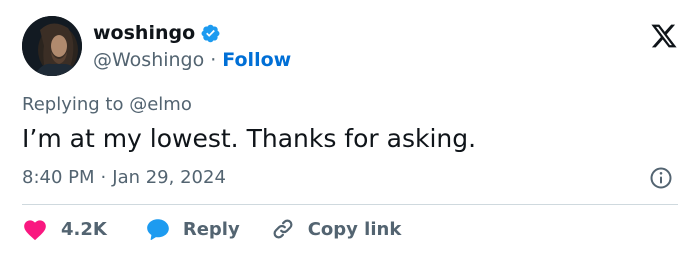 This screenshot has height=256, width=700. I want to click on avatar, so click(52, 46).